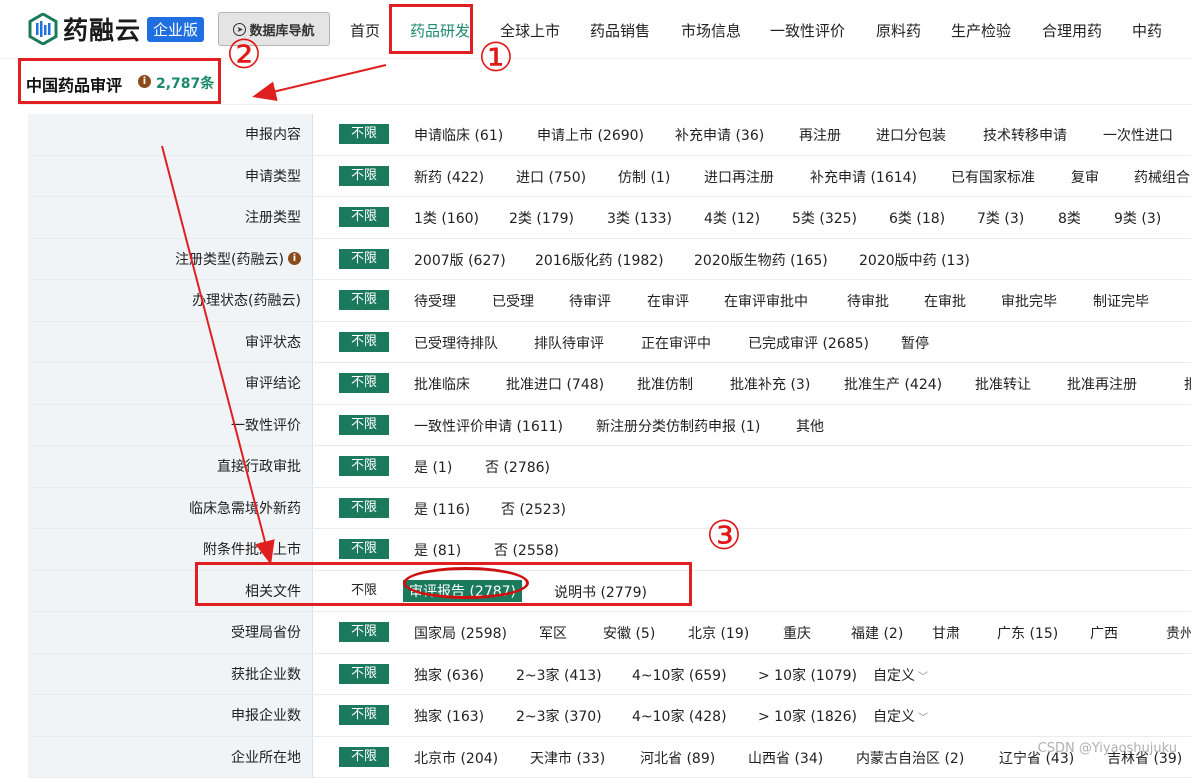 The width and height of the screenshot is (1191, 778). I want to click on filter-option: 正在审评中, so click(676, 343).